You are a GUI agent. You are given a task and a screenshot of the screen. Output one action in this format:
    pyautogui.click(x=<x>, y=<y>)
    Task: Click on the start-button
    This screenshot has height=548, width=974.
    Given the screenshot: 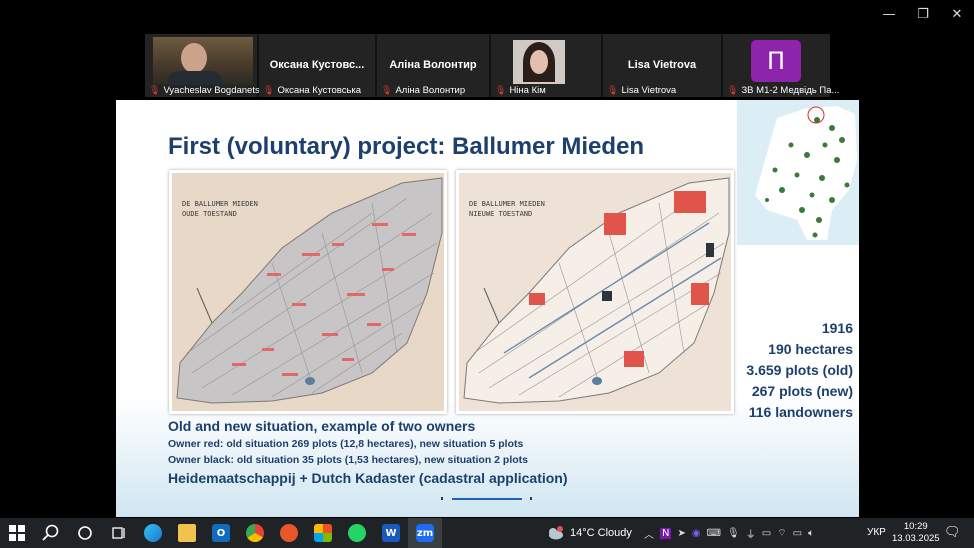 What is the action you would take?
    pyautogui.click(x=17, y=533)
    